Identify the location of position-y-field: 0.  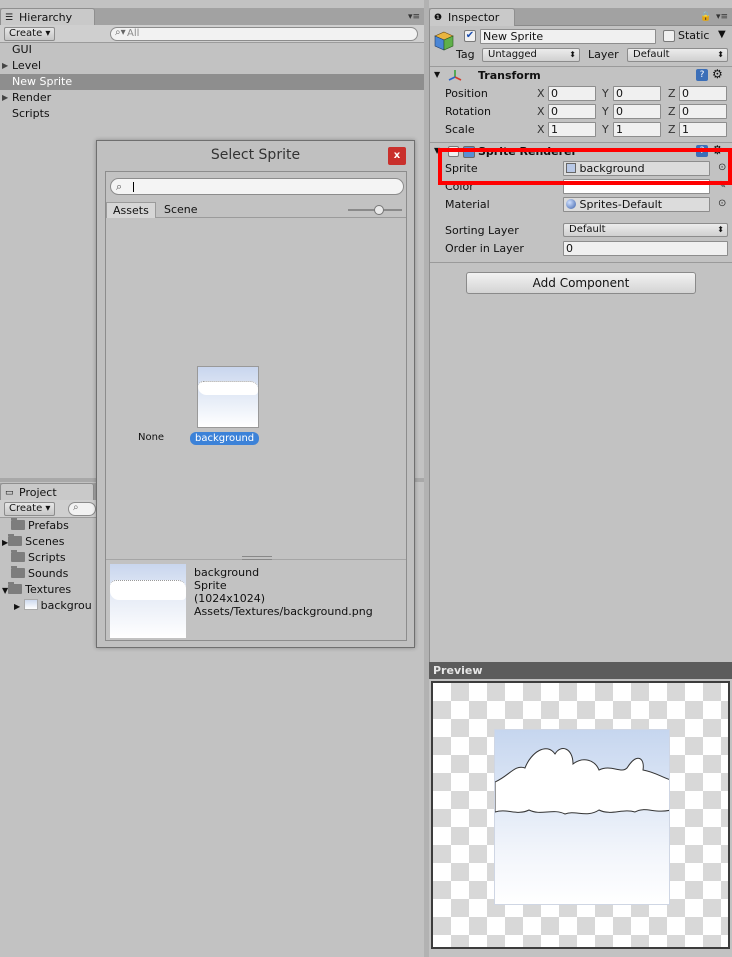
(637, 93).